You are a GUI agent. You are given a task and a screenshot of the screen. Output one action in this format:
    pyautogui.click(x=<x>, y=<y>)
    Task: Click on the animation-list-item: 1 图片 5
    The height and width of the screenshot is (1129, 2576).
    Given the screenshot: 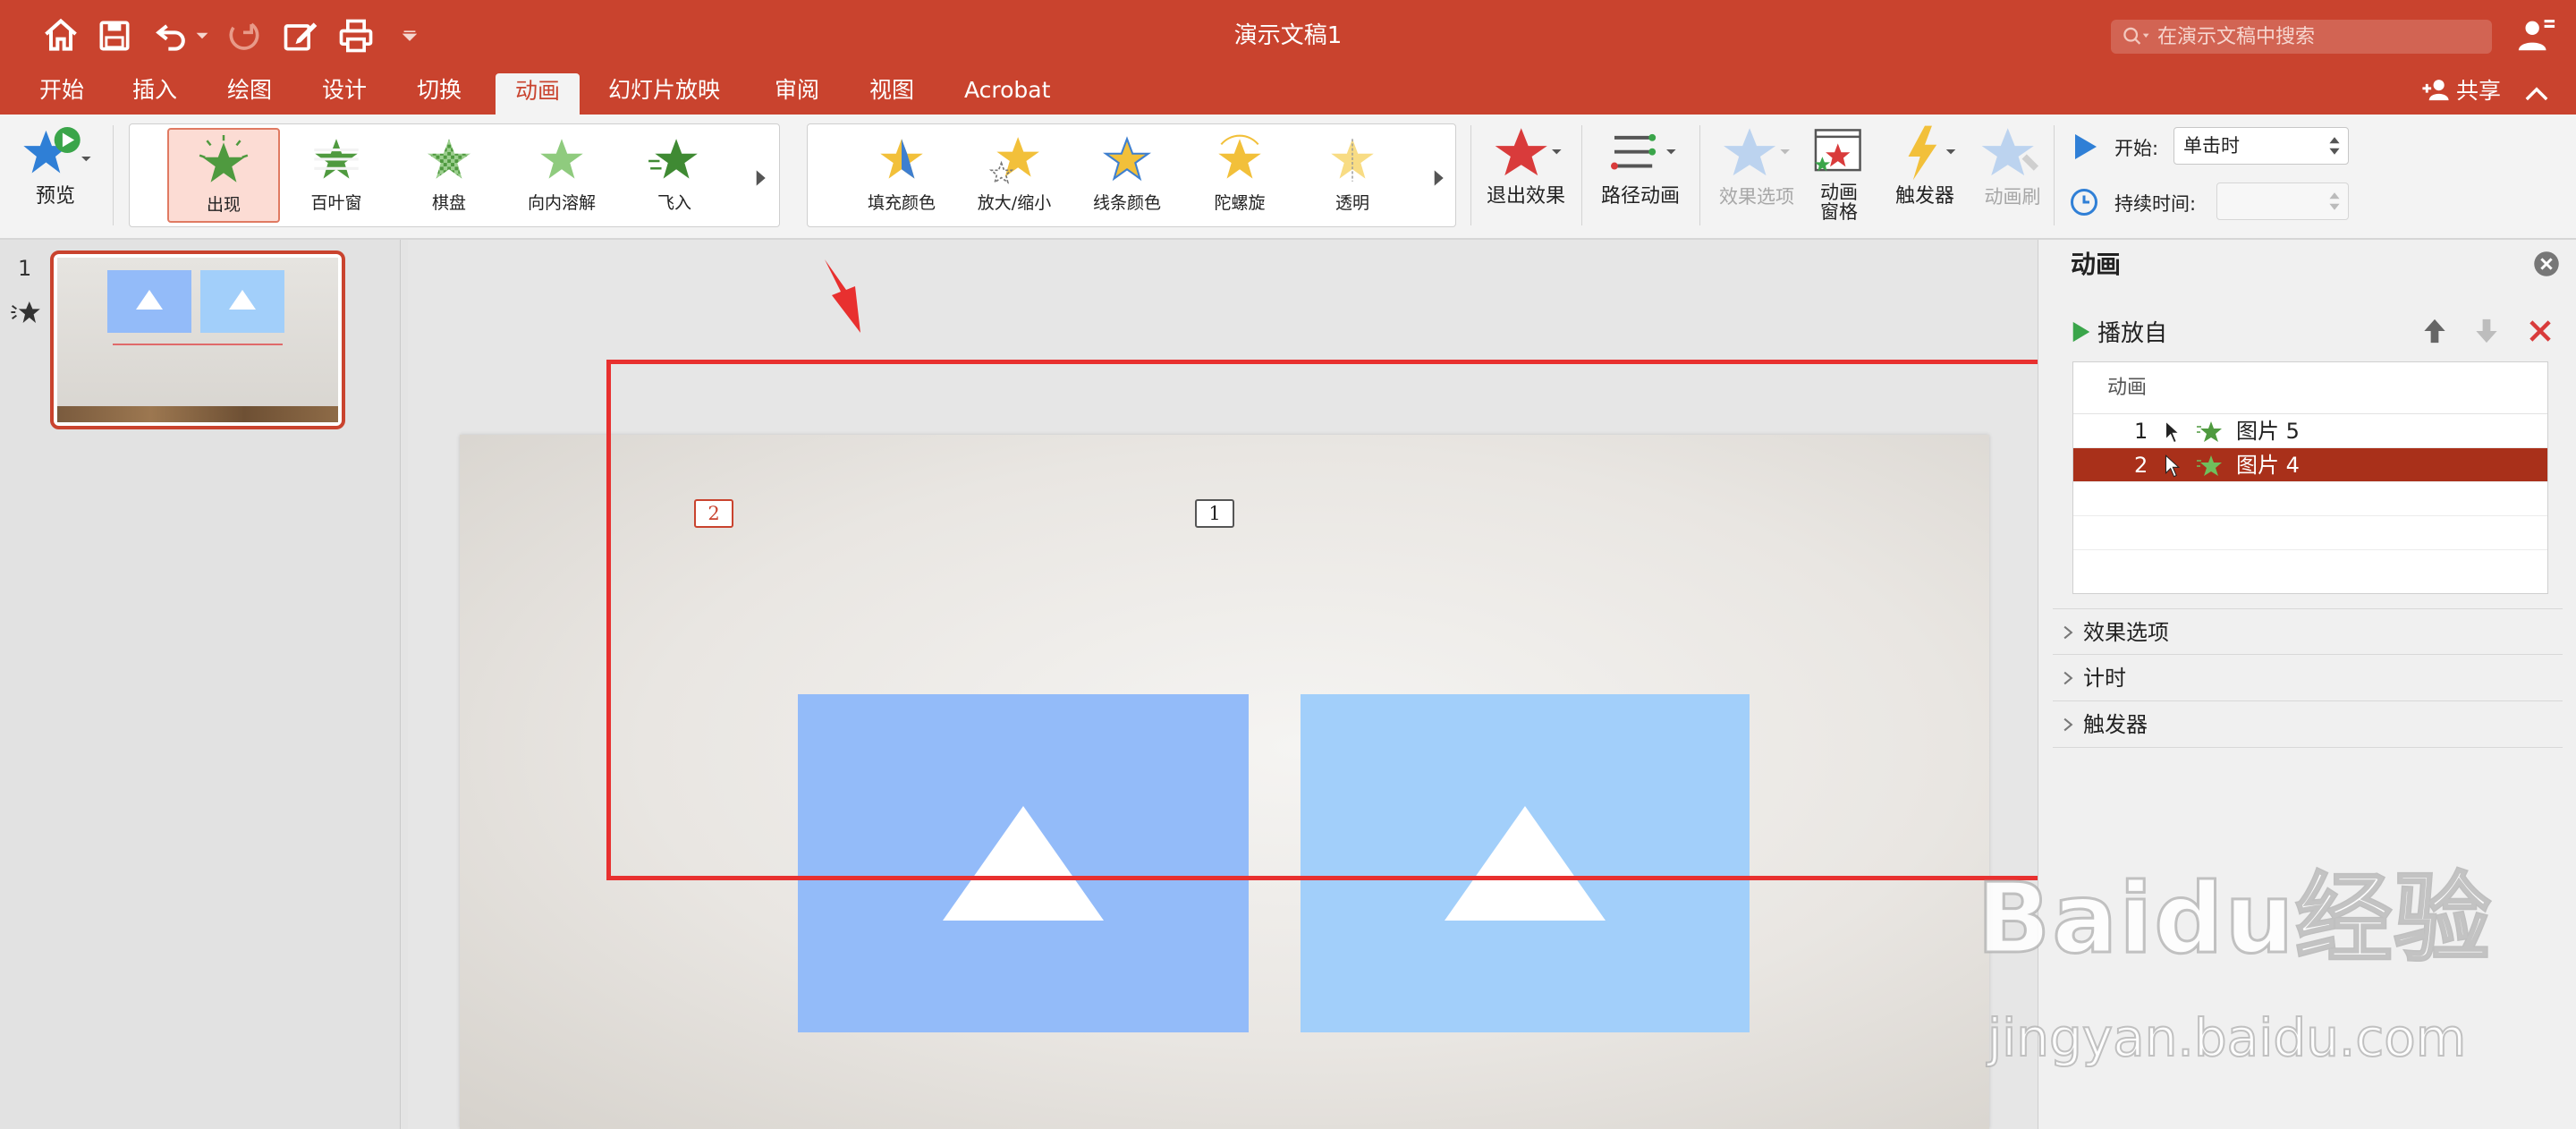 What is the action you would take?
    pyautogui.click(x=2310, y=431)
    